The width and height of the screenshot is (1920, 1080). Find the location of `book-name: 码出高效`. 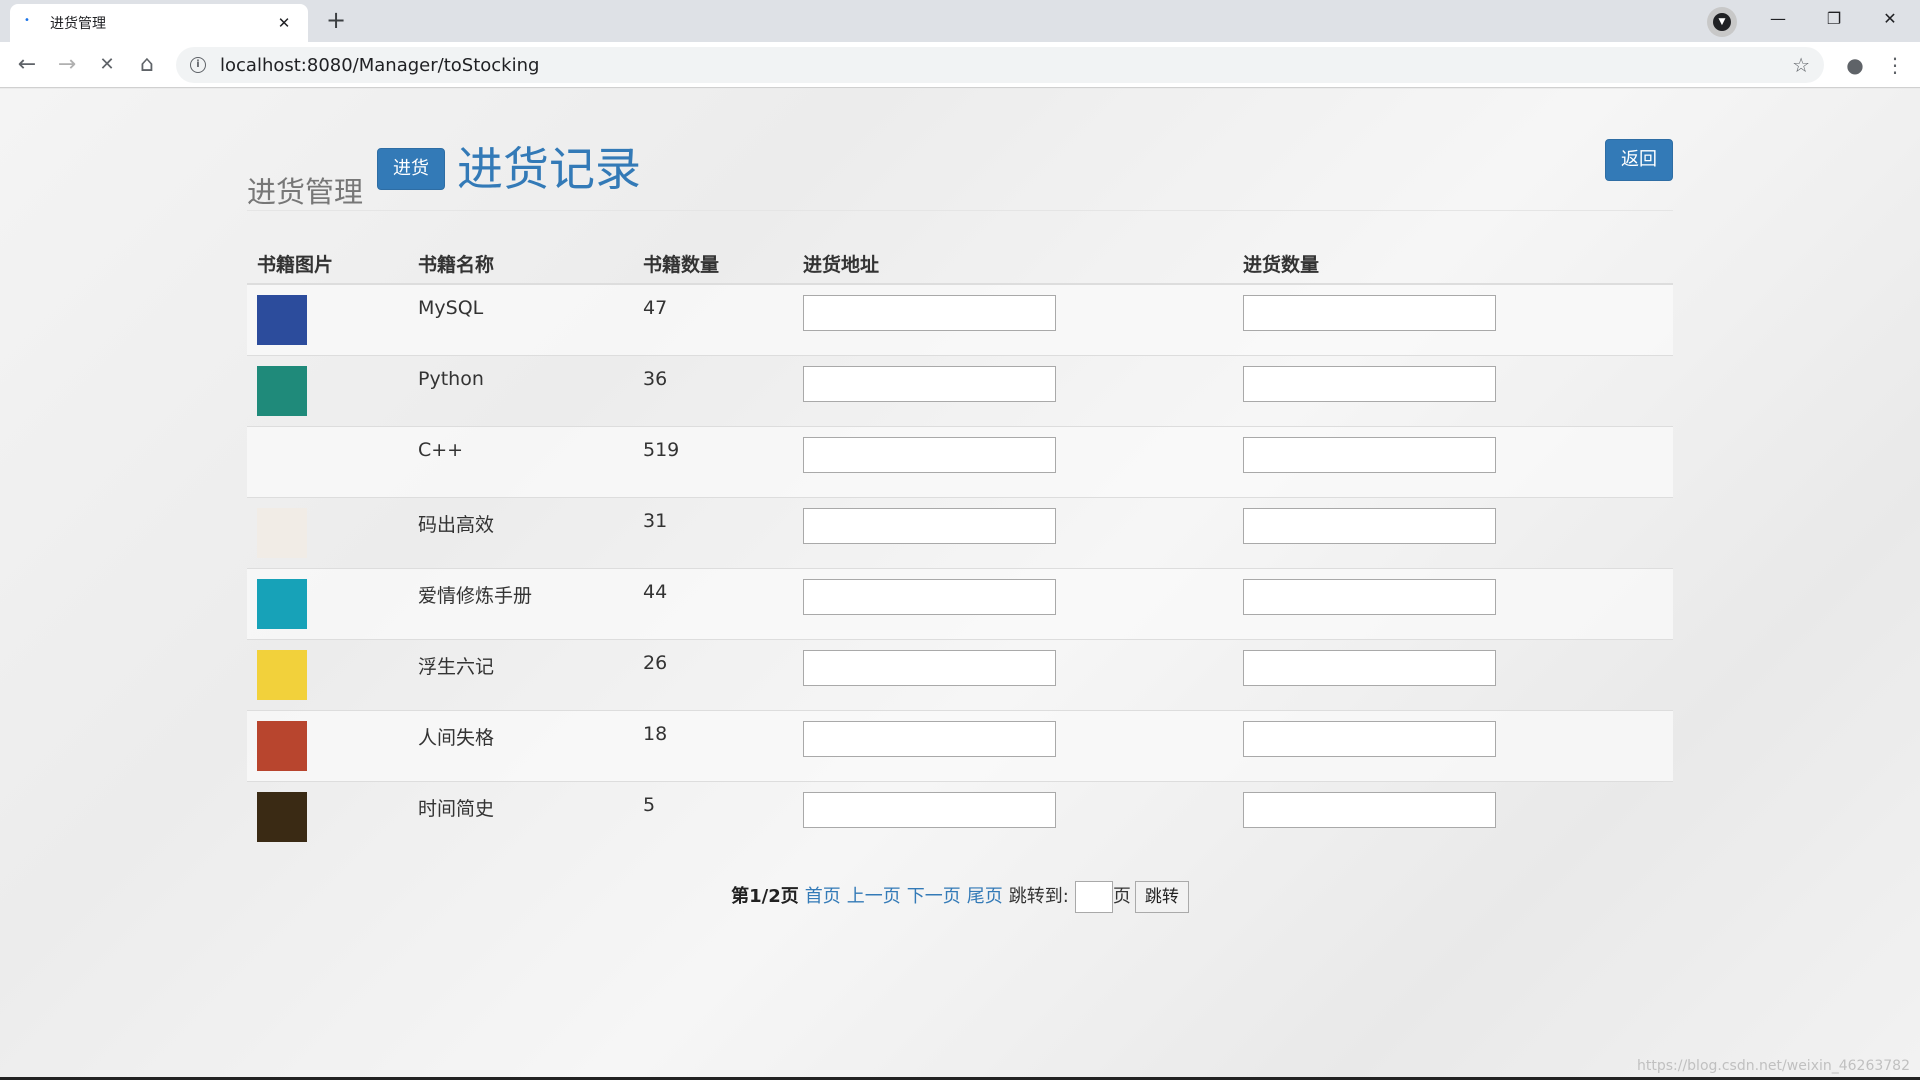

book-name: 码出高效 is located at coordinates (456, 524).